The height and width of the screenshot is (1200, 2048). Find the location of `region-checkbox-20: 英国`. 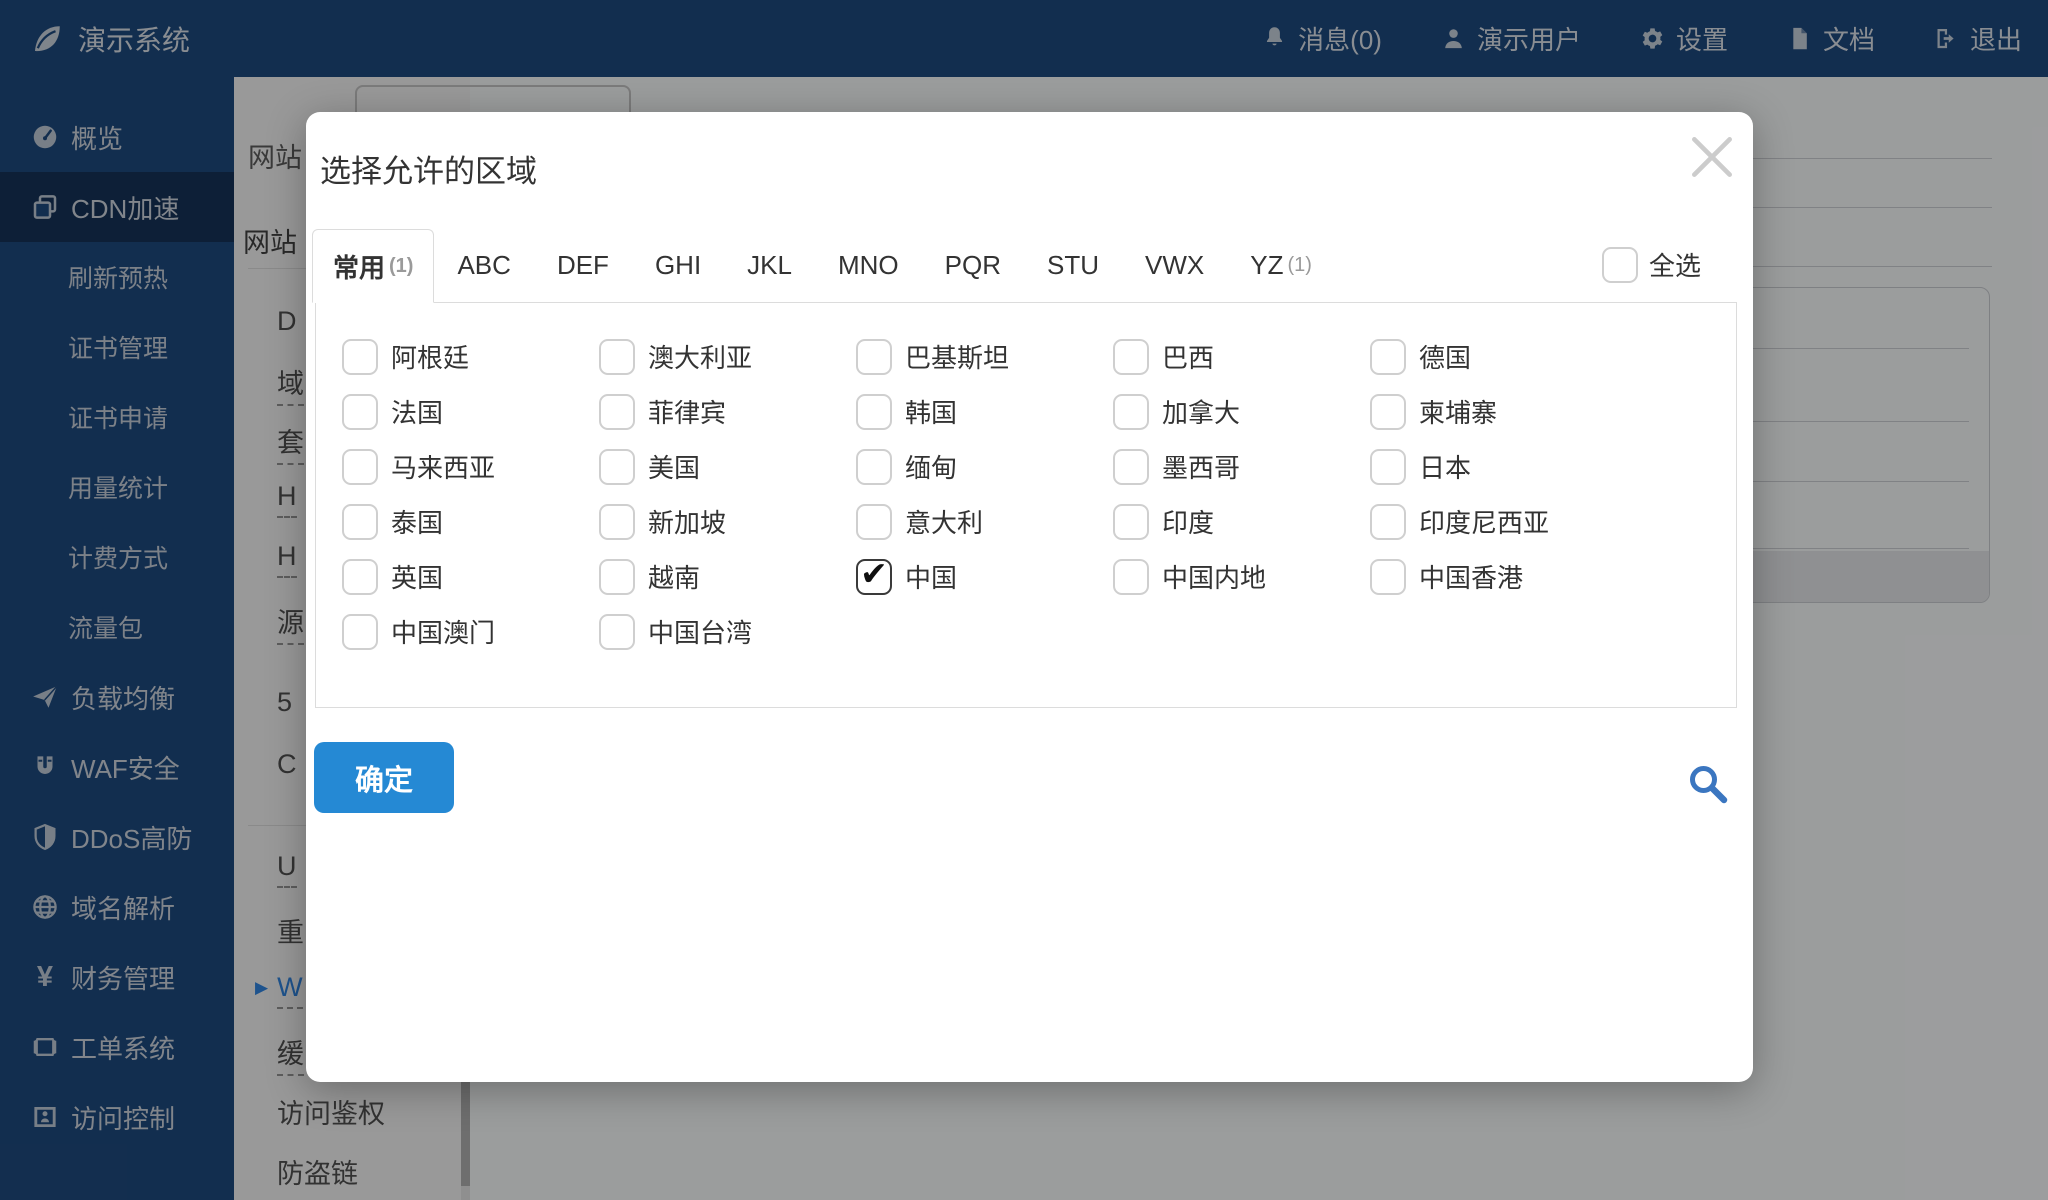

region-checkbox-20: 英国 is located at coordinates (470, 576).